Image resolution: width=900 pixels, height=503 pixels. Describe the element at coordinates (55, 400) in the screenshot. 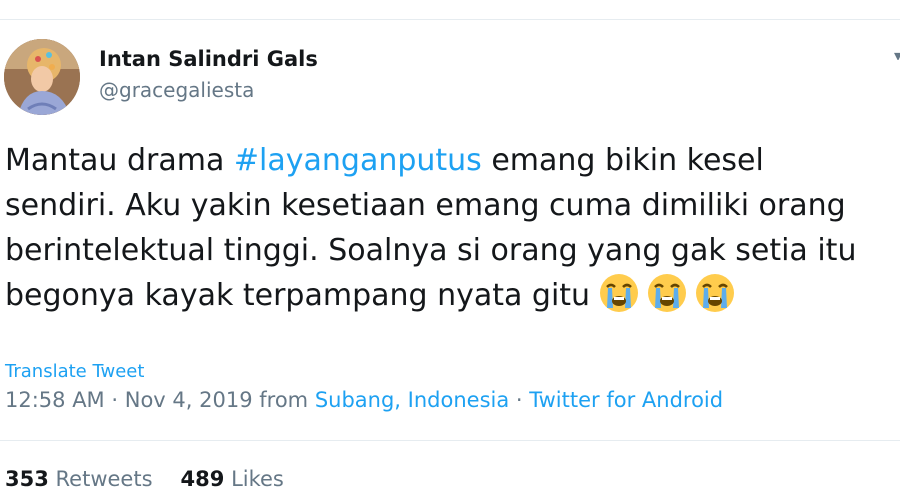

I see `tweet-time: 12:58 AM` at that location.